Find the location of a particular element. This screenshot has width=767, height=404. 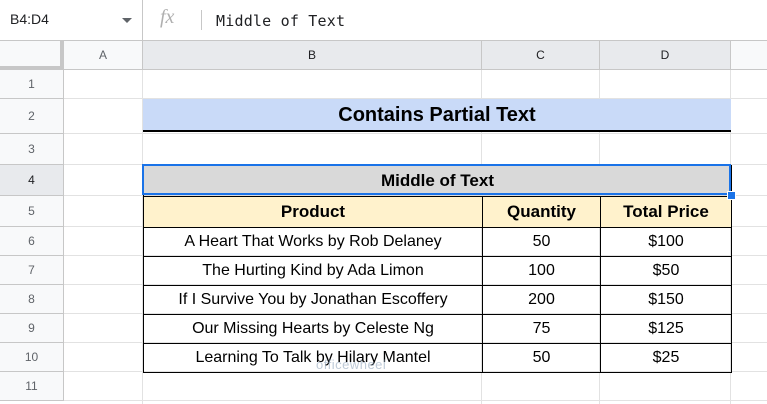

quantity-cell: 100 is located at coordinates (541, 271).